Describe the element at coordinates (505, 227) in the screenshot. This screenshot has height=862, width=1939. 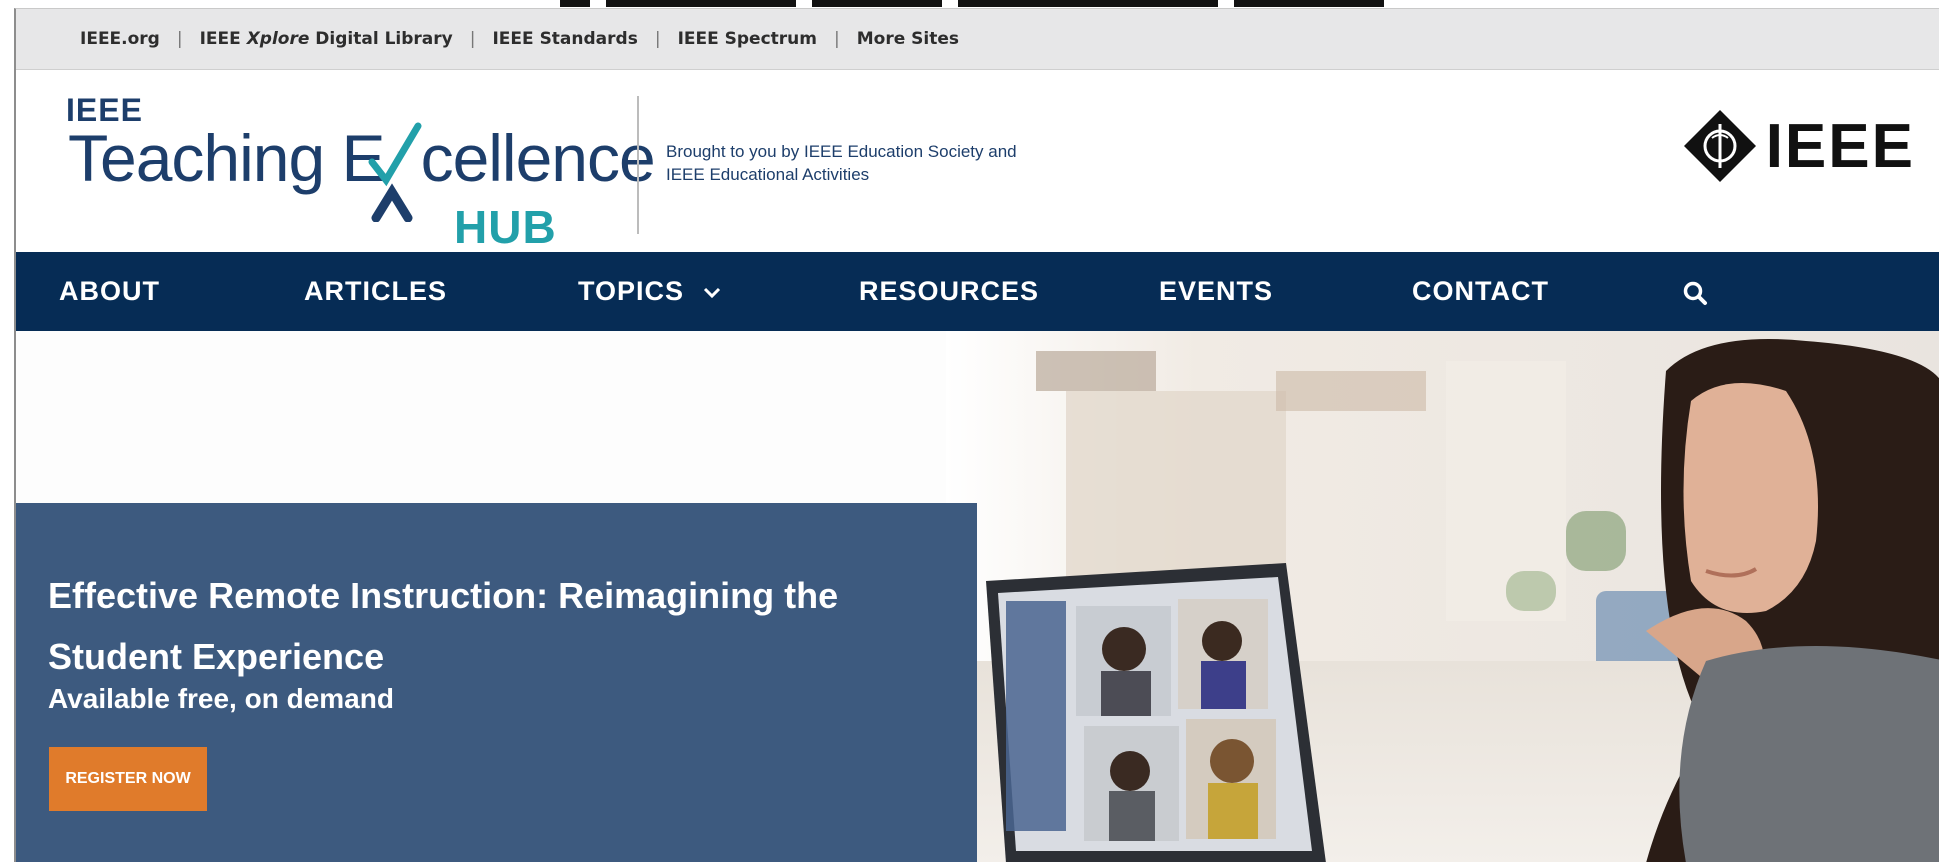
I see `logo-hub-text: HUB` at that location.